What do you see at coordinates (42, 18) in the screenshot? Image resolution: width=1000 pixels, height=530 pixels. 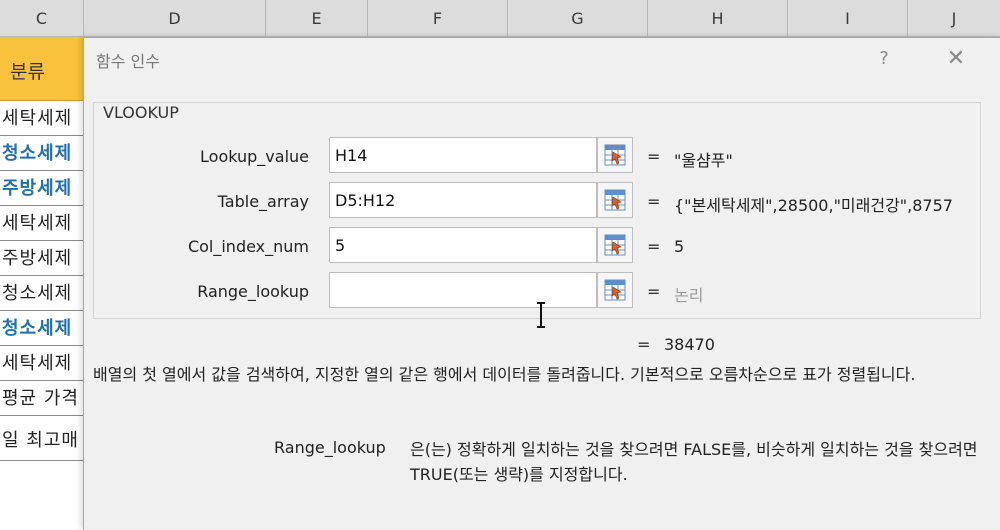 I see `column-header-c: C` at bounding box center [42, 18].